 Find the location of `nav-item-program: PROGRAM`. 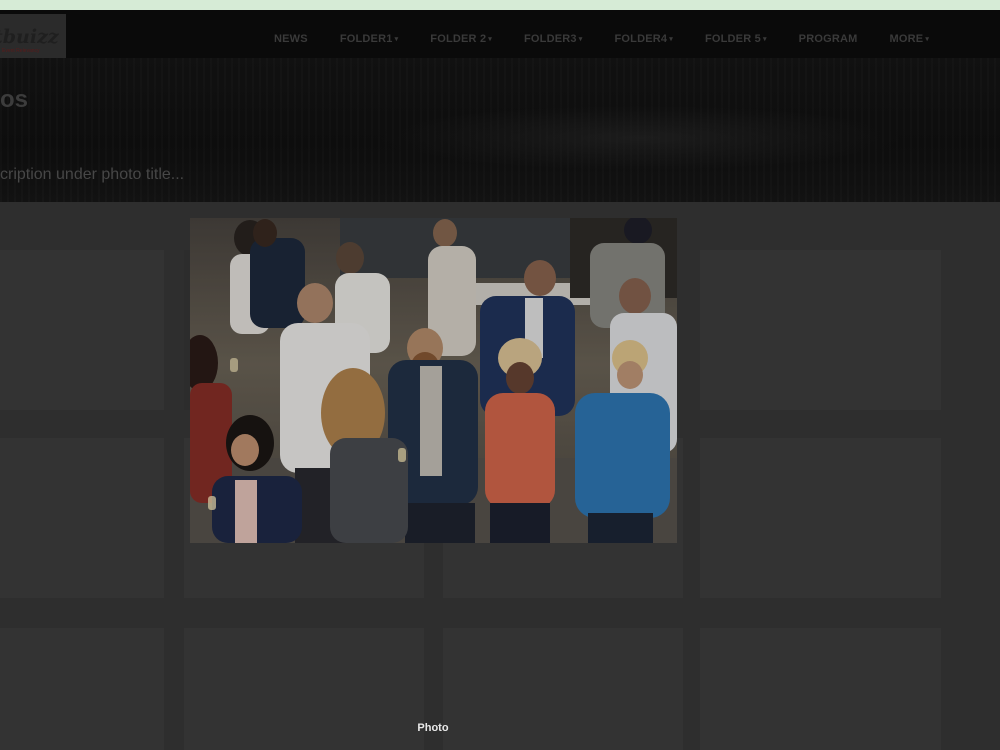

nav-item-program: PROGRAM is located at coordinates (828, 39).